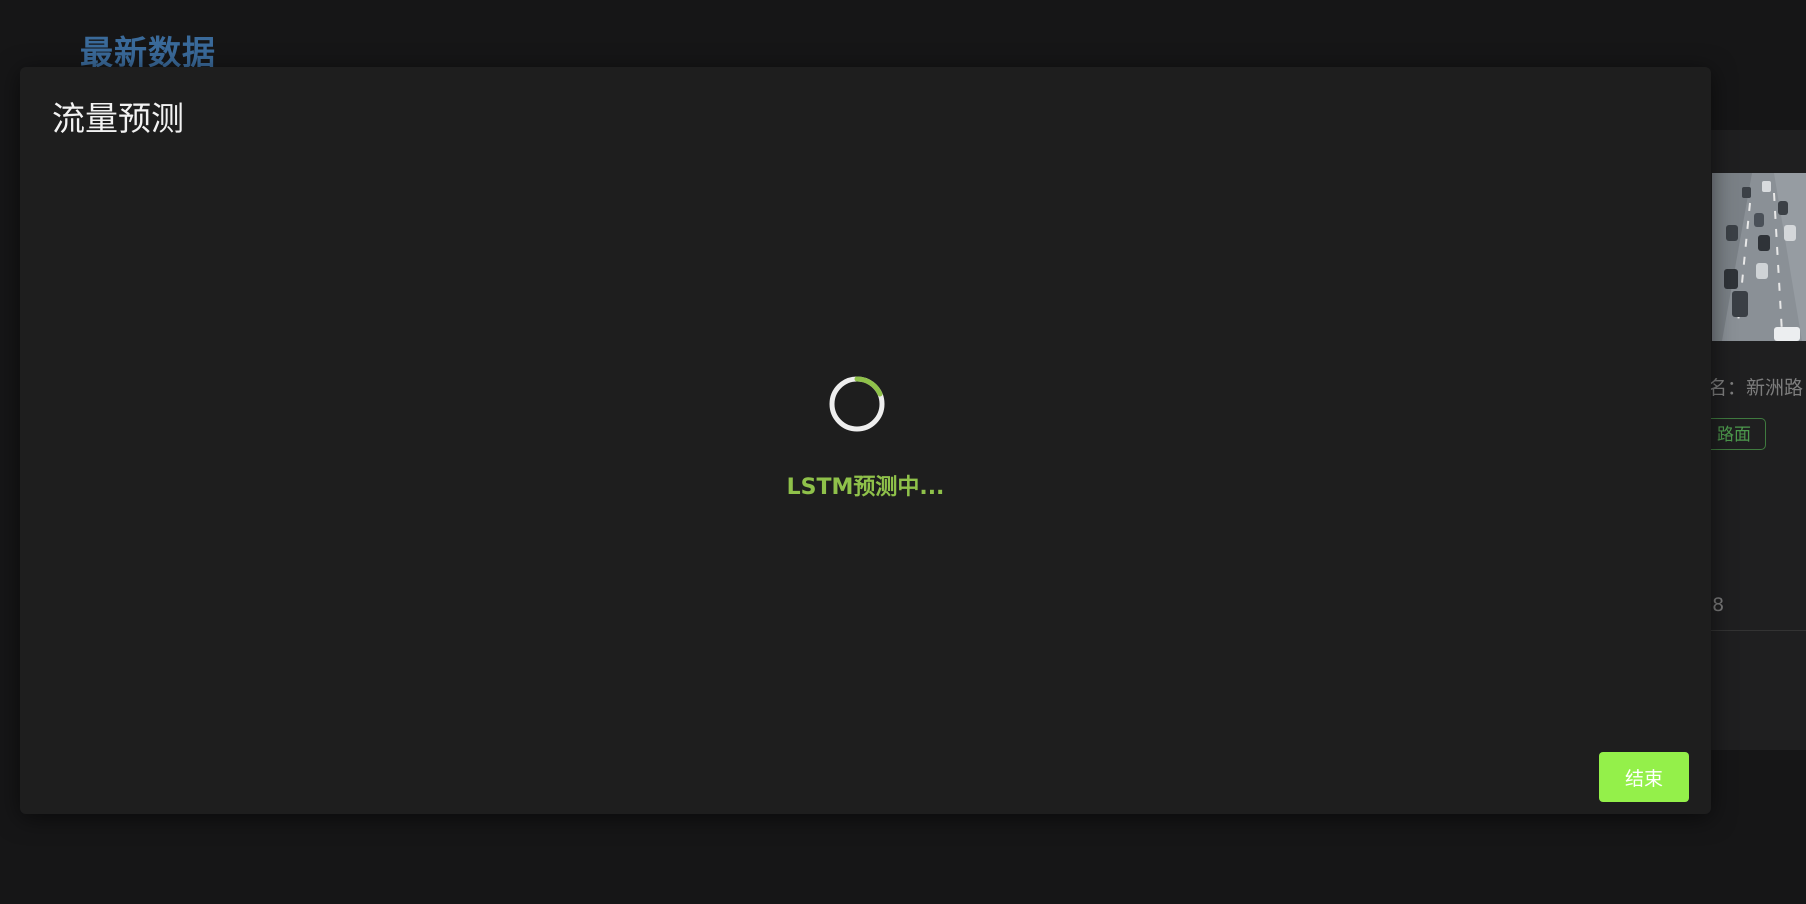 The image size is (1806, 904). I want to click on card-divider, so click(1753, 630).